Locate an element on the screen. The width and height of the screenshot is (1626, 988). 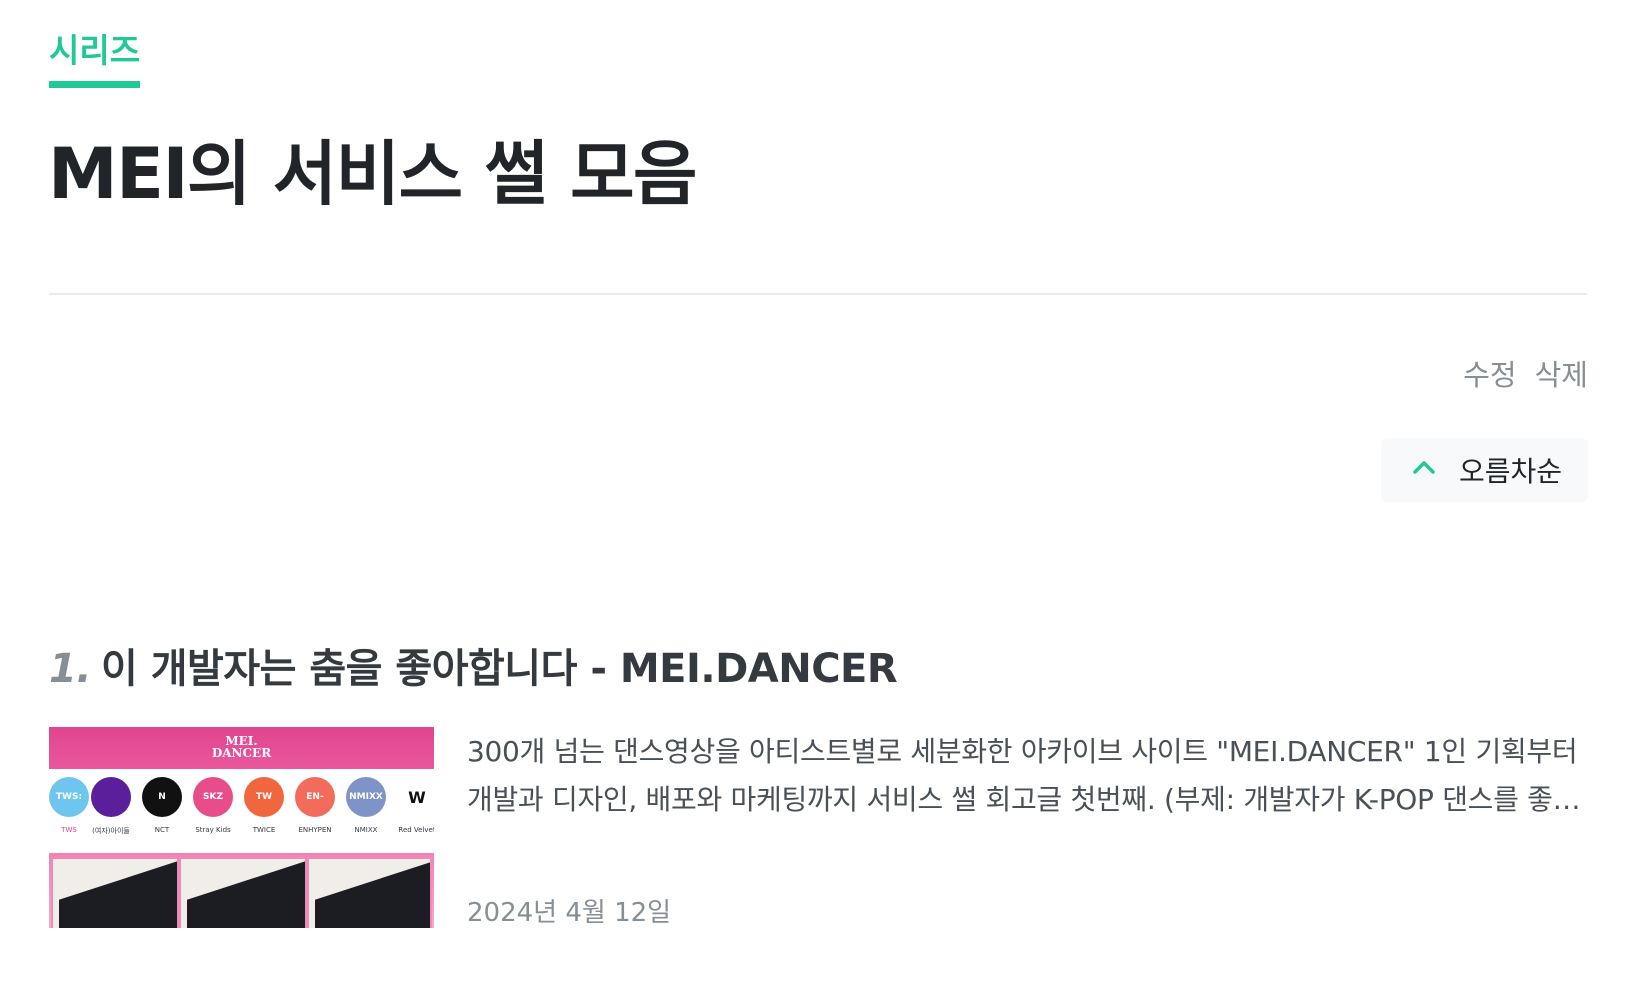
artist-badge is located at coordinates (111, 797).